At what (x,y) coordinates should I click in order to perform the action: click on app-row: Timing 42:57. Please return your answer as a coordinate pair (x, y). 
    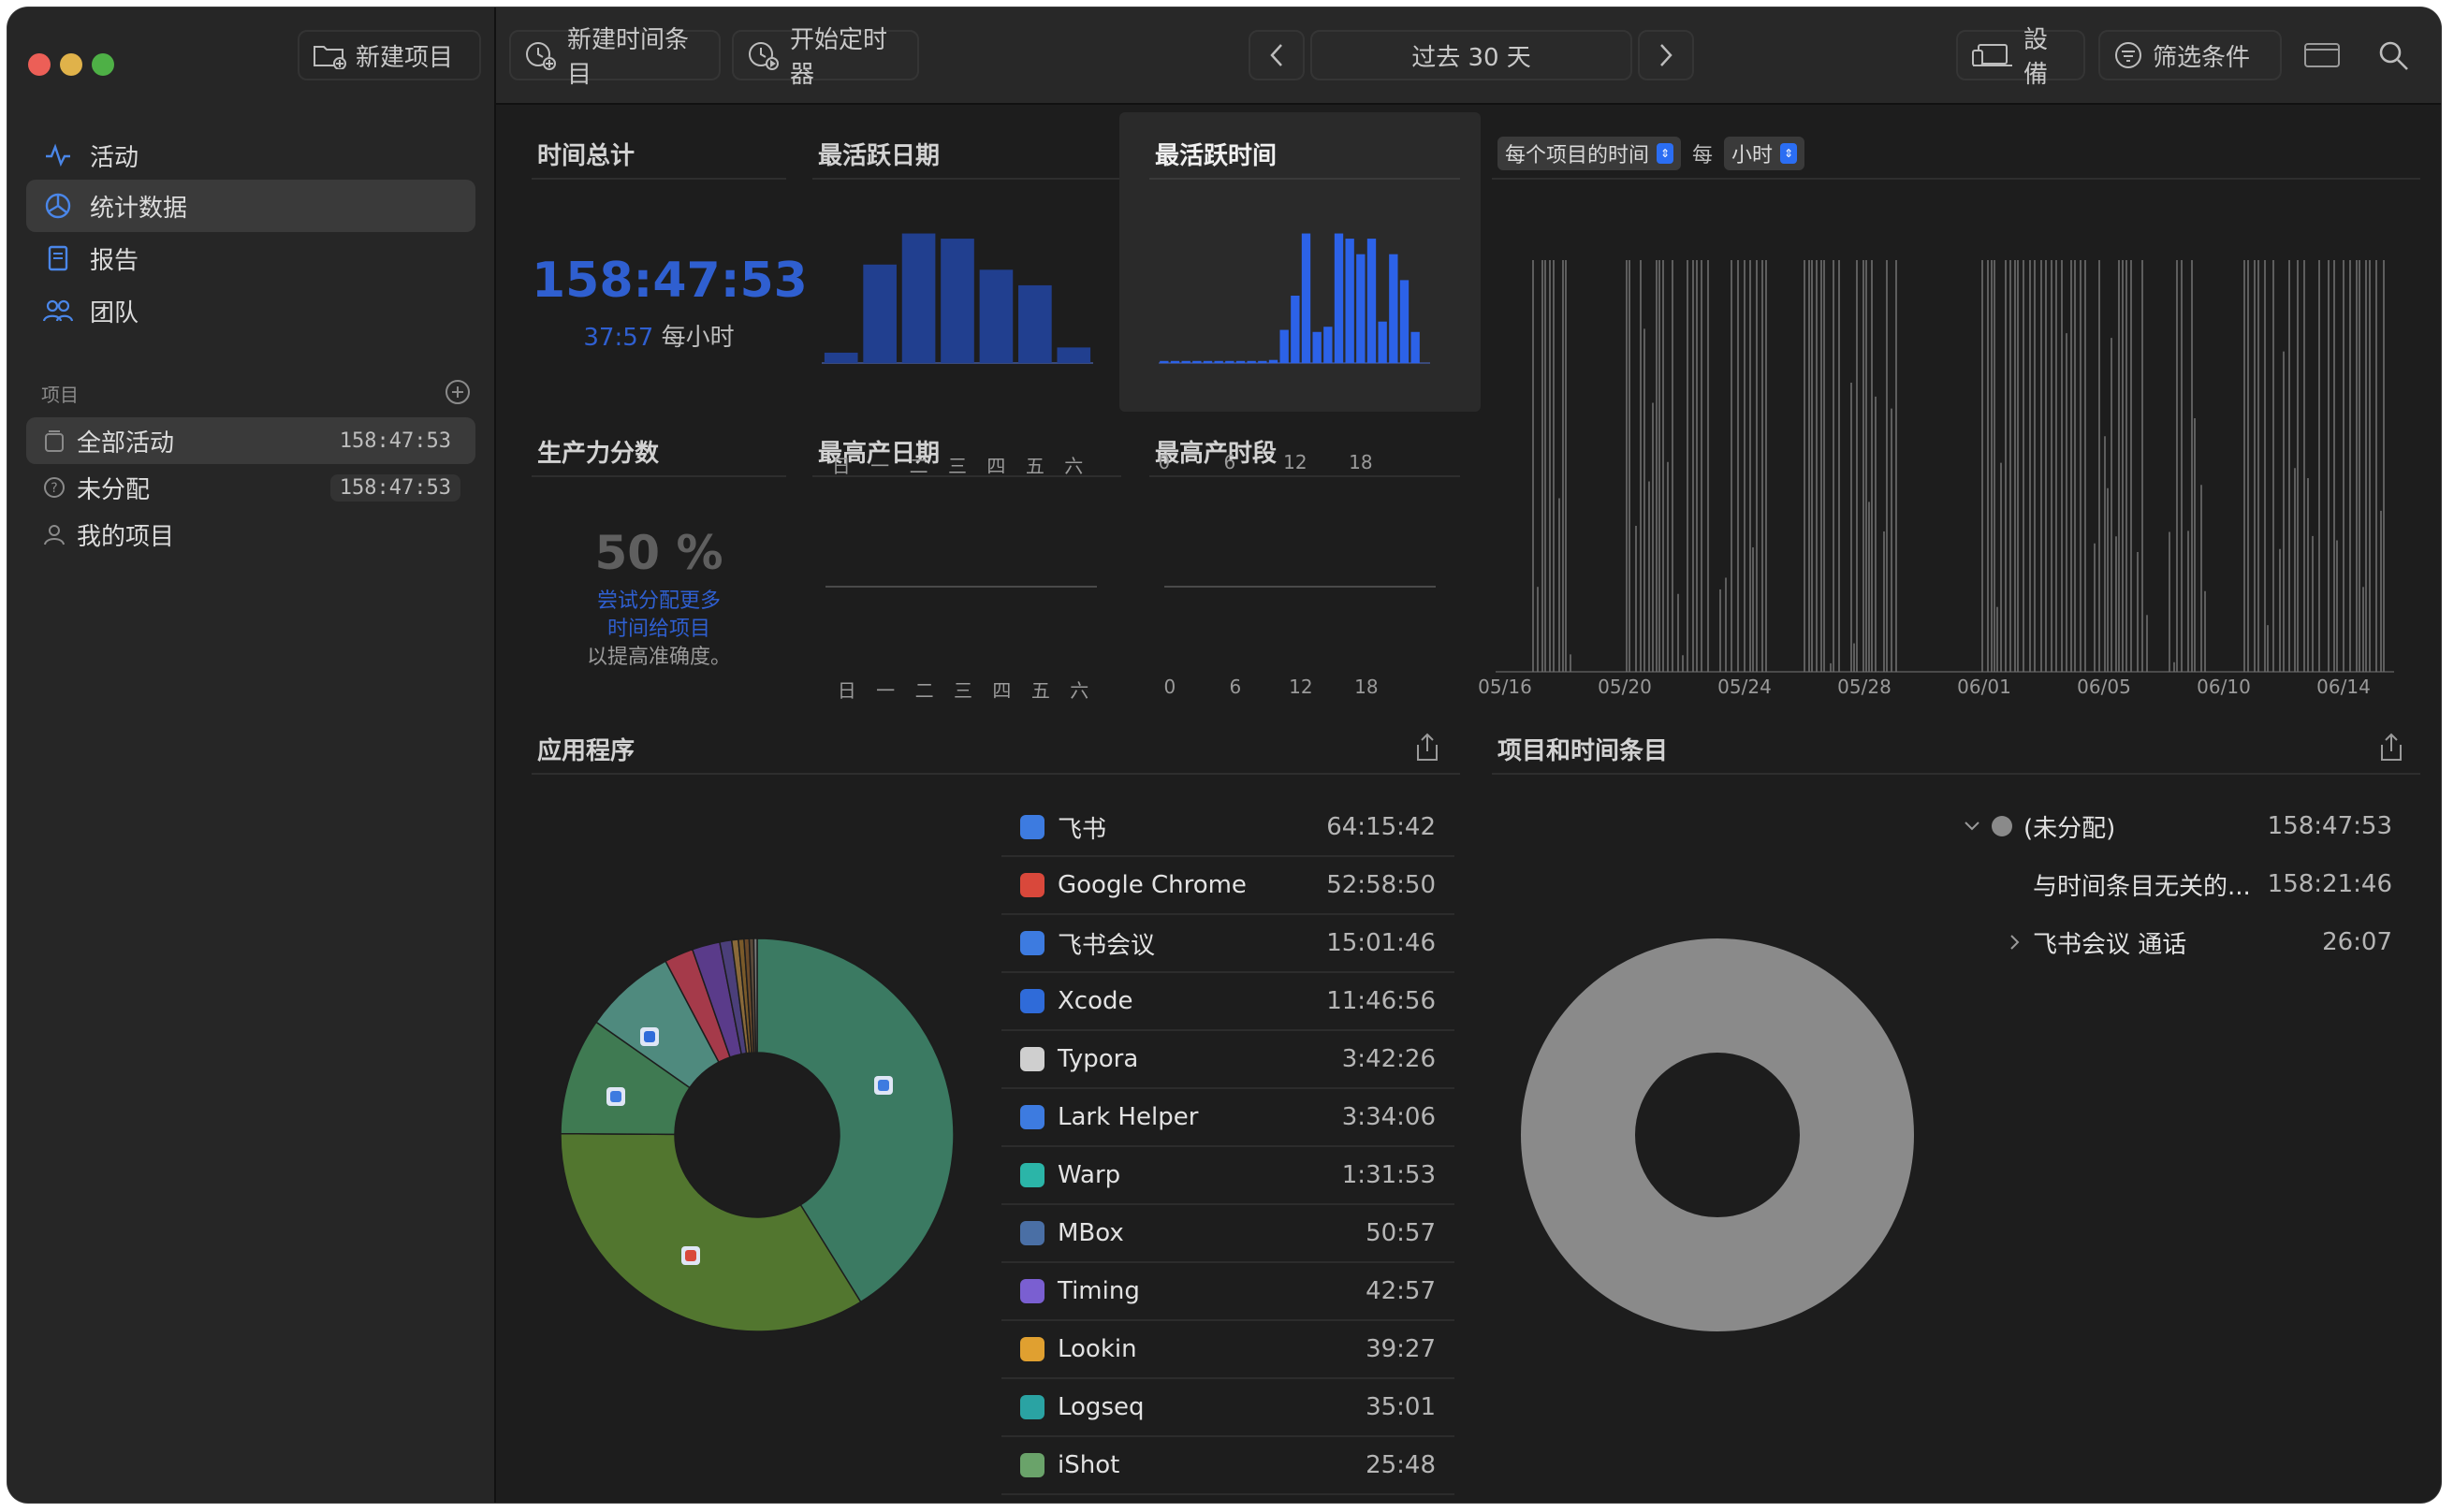
    Looking at the image, I should click on (1228, 1292).